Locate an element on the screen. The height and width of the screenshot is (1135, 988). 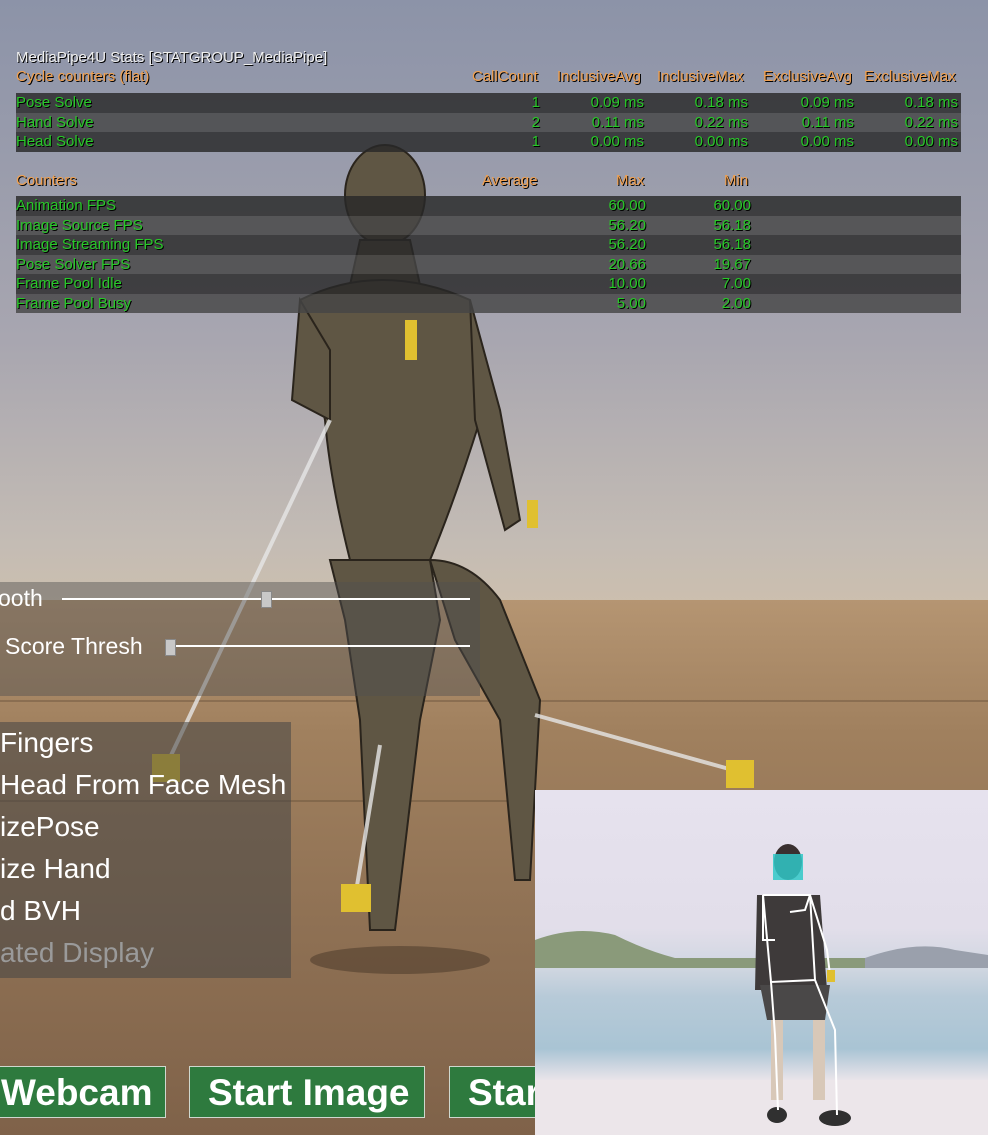
score-thresh-slider-track is located at coordinates (318, 646).